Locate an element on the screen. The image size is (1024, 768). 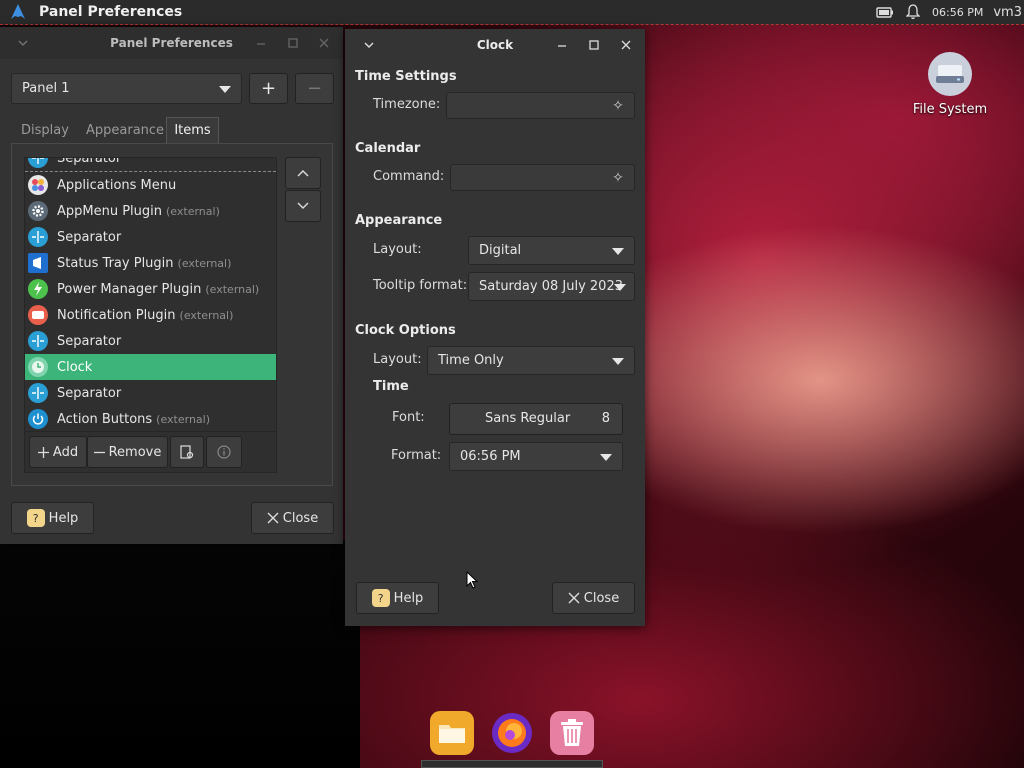
move-up-button is located at coordinates (303, 173).